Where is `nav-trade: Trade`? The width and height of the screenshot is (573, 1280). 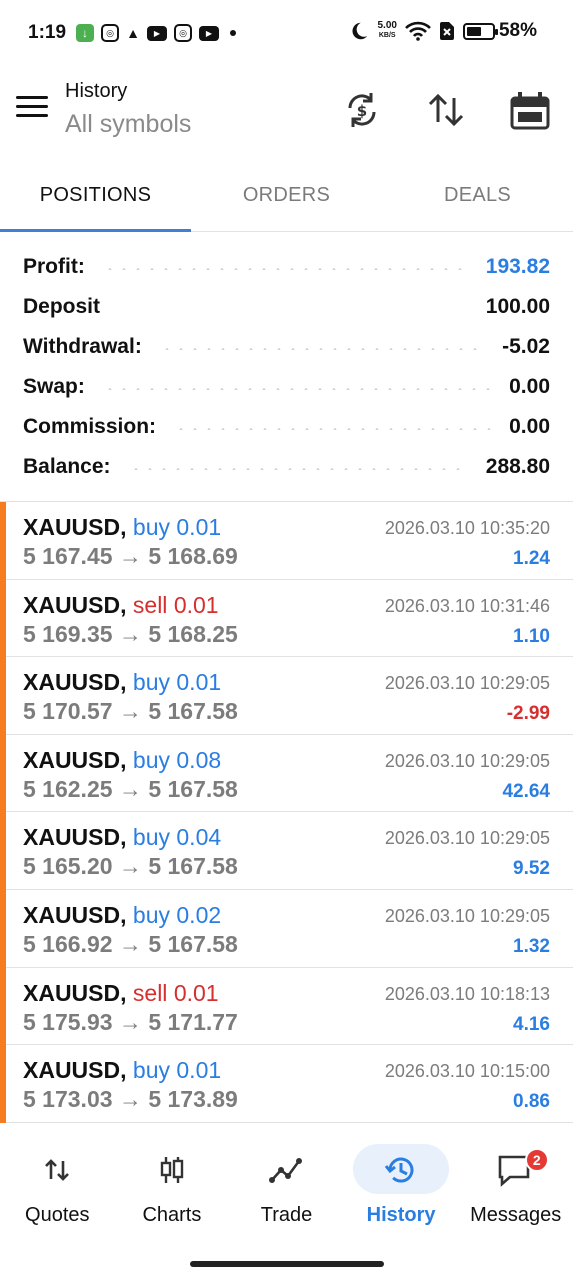
nav-trade: Trade is located at coordinates (286, 1187).